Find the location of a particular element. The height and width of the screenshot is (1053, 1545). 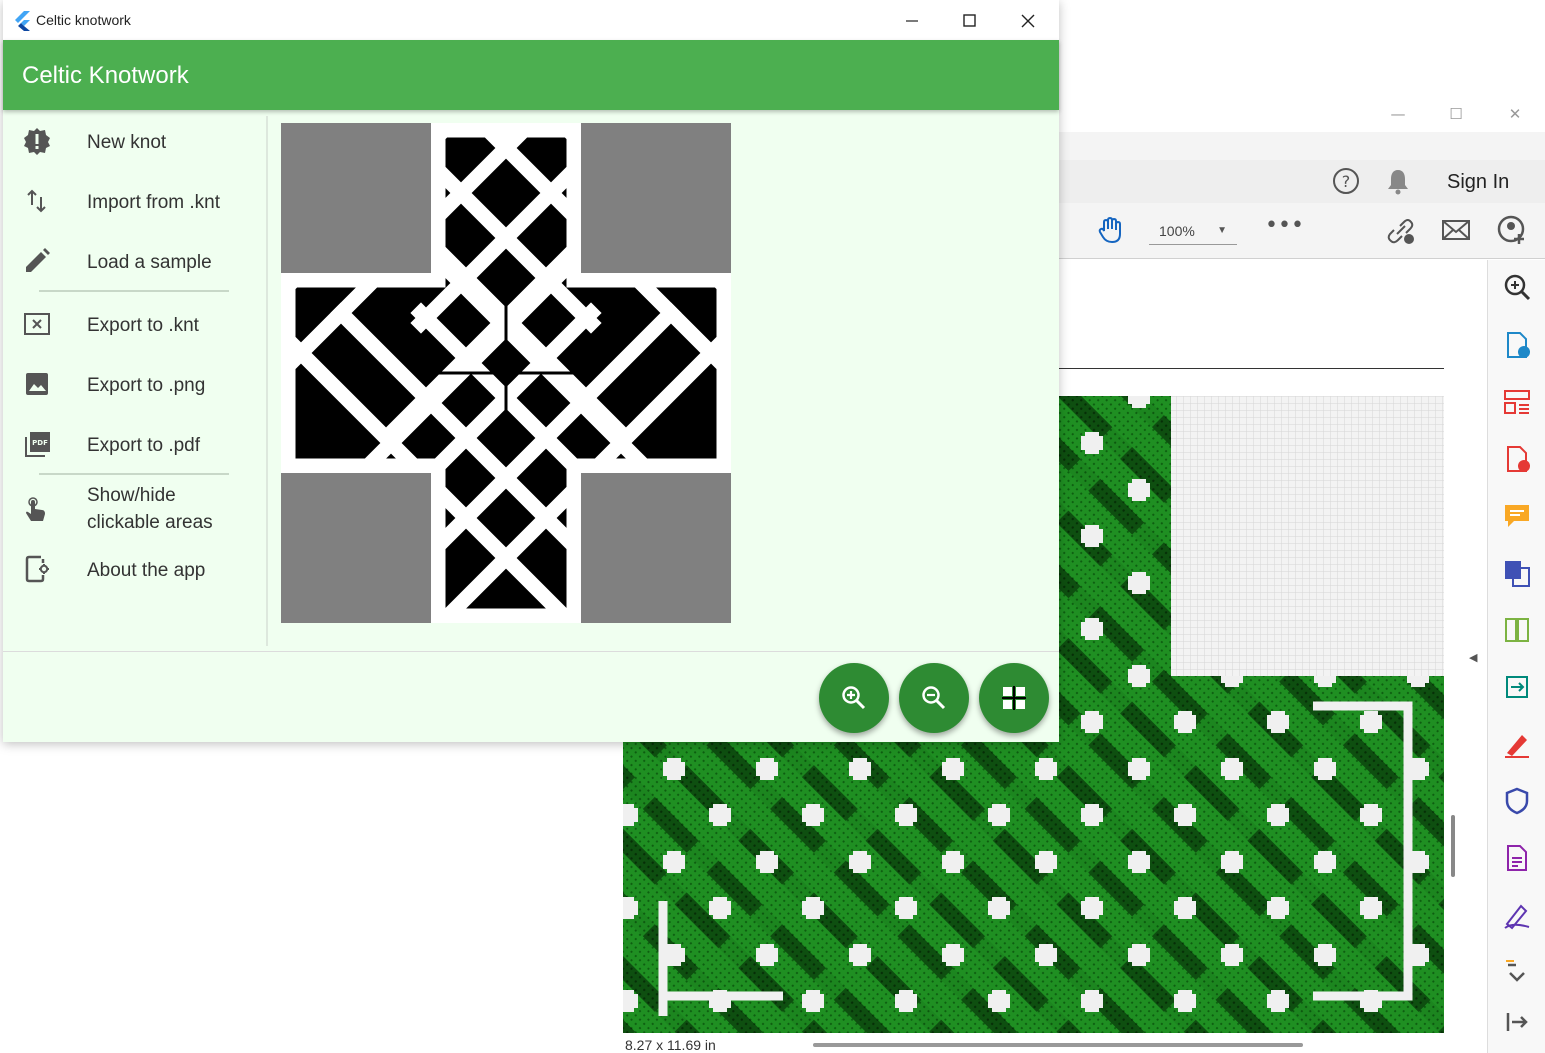

import-arrows-icon is located at coordinates (36, 201).